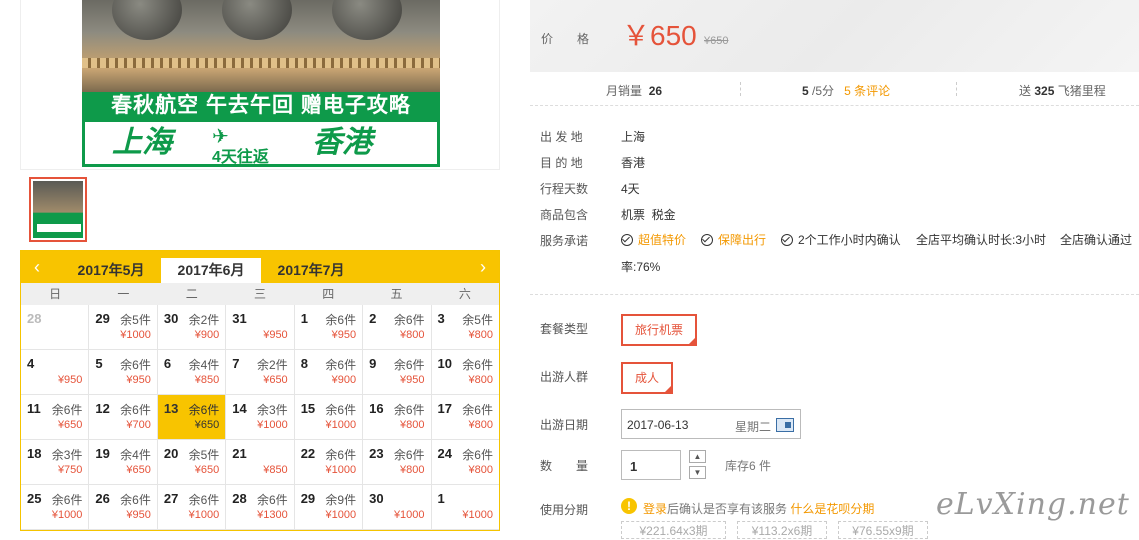 The image size is (1139, 540). Describe the element at coordinates (55, 327) in the screenshot. I see `calendar-day: 28` at that location.